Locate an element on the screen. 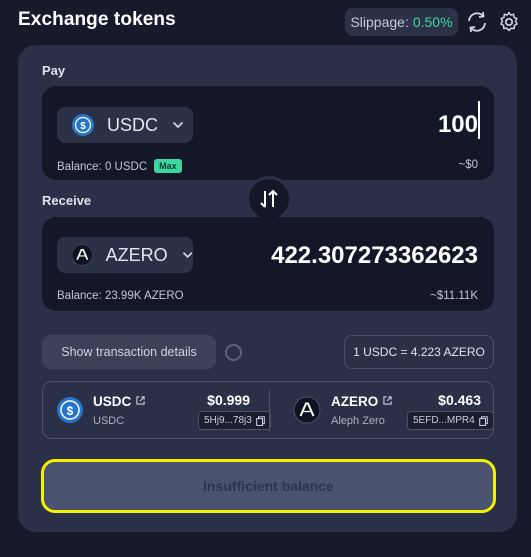 This screenshot has height=557, width=531. pay-token-select: $ USDC is located at coordinates (125, 125).